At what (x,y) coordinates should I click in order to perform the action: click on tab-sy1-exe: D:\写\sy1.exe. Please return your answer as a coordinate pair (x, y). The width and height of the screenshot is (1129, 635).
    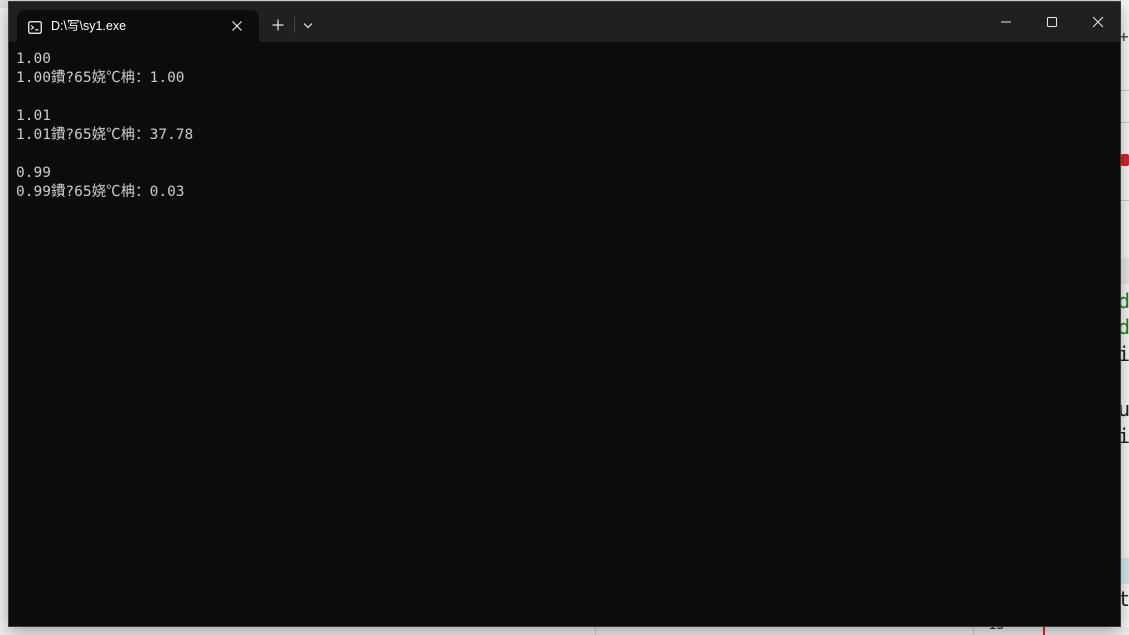
    Looking at the image, I should click on (138, 26).